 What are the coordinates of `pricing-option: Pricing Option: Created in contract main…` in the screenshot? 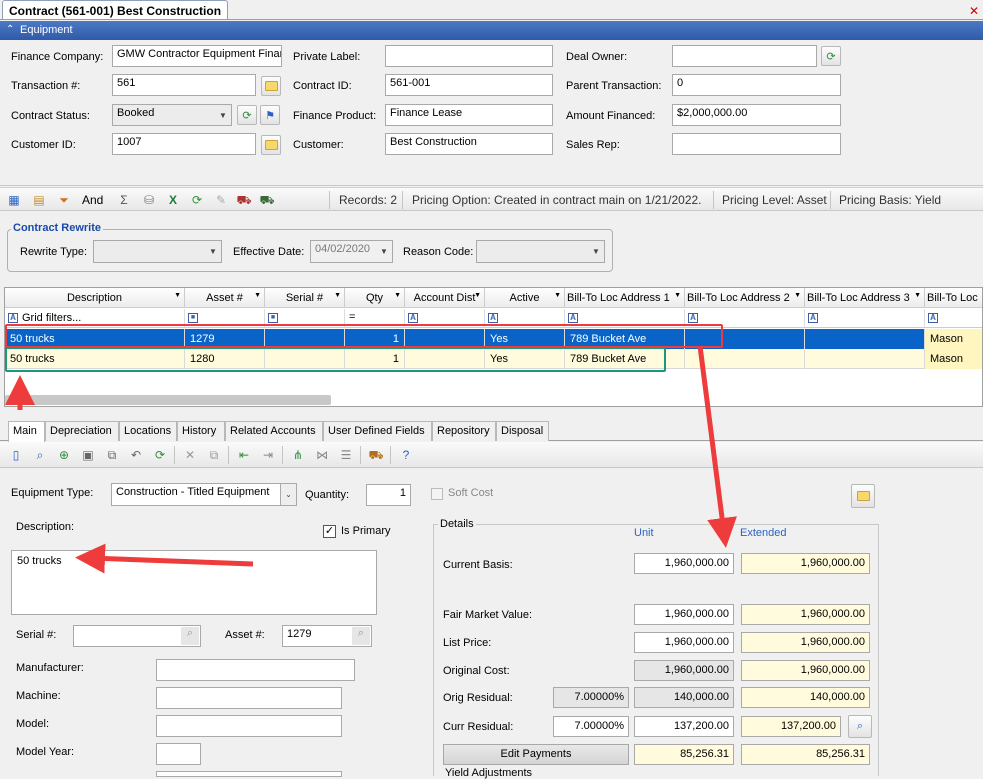 It's located at (557, 200).